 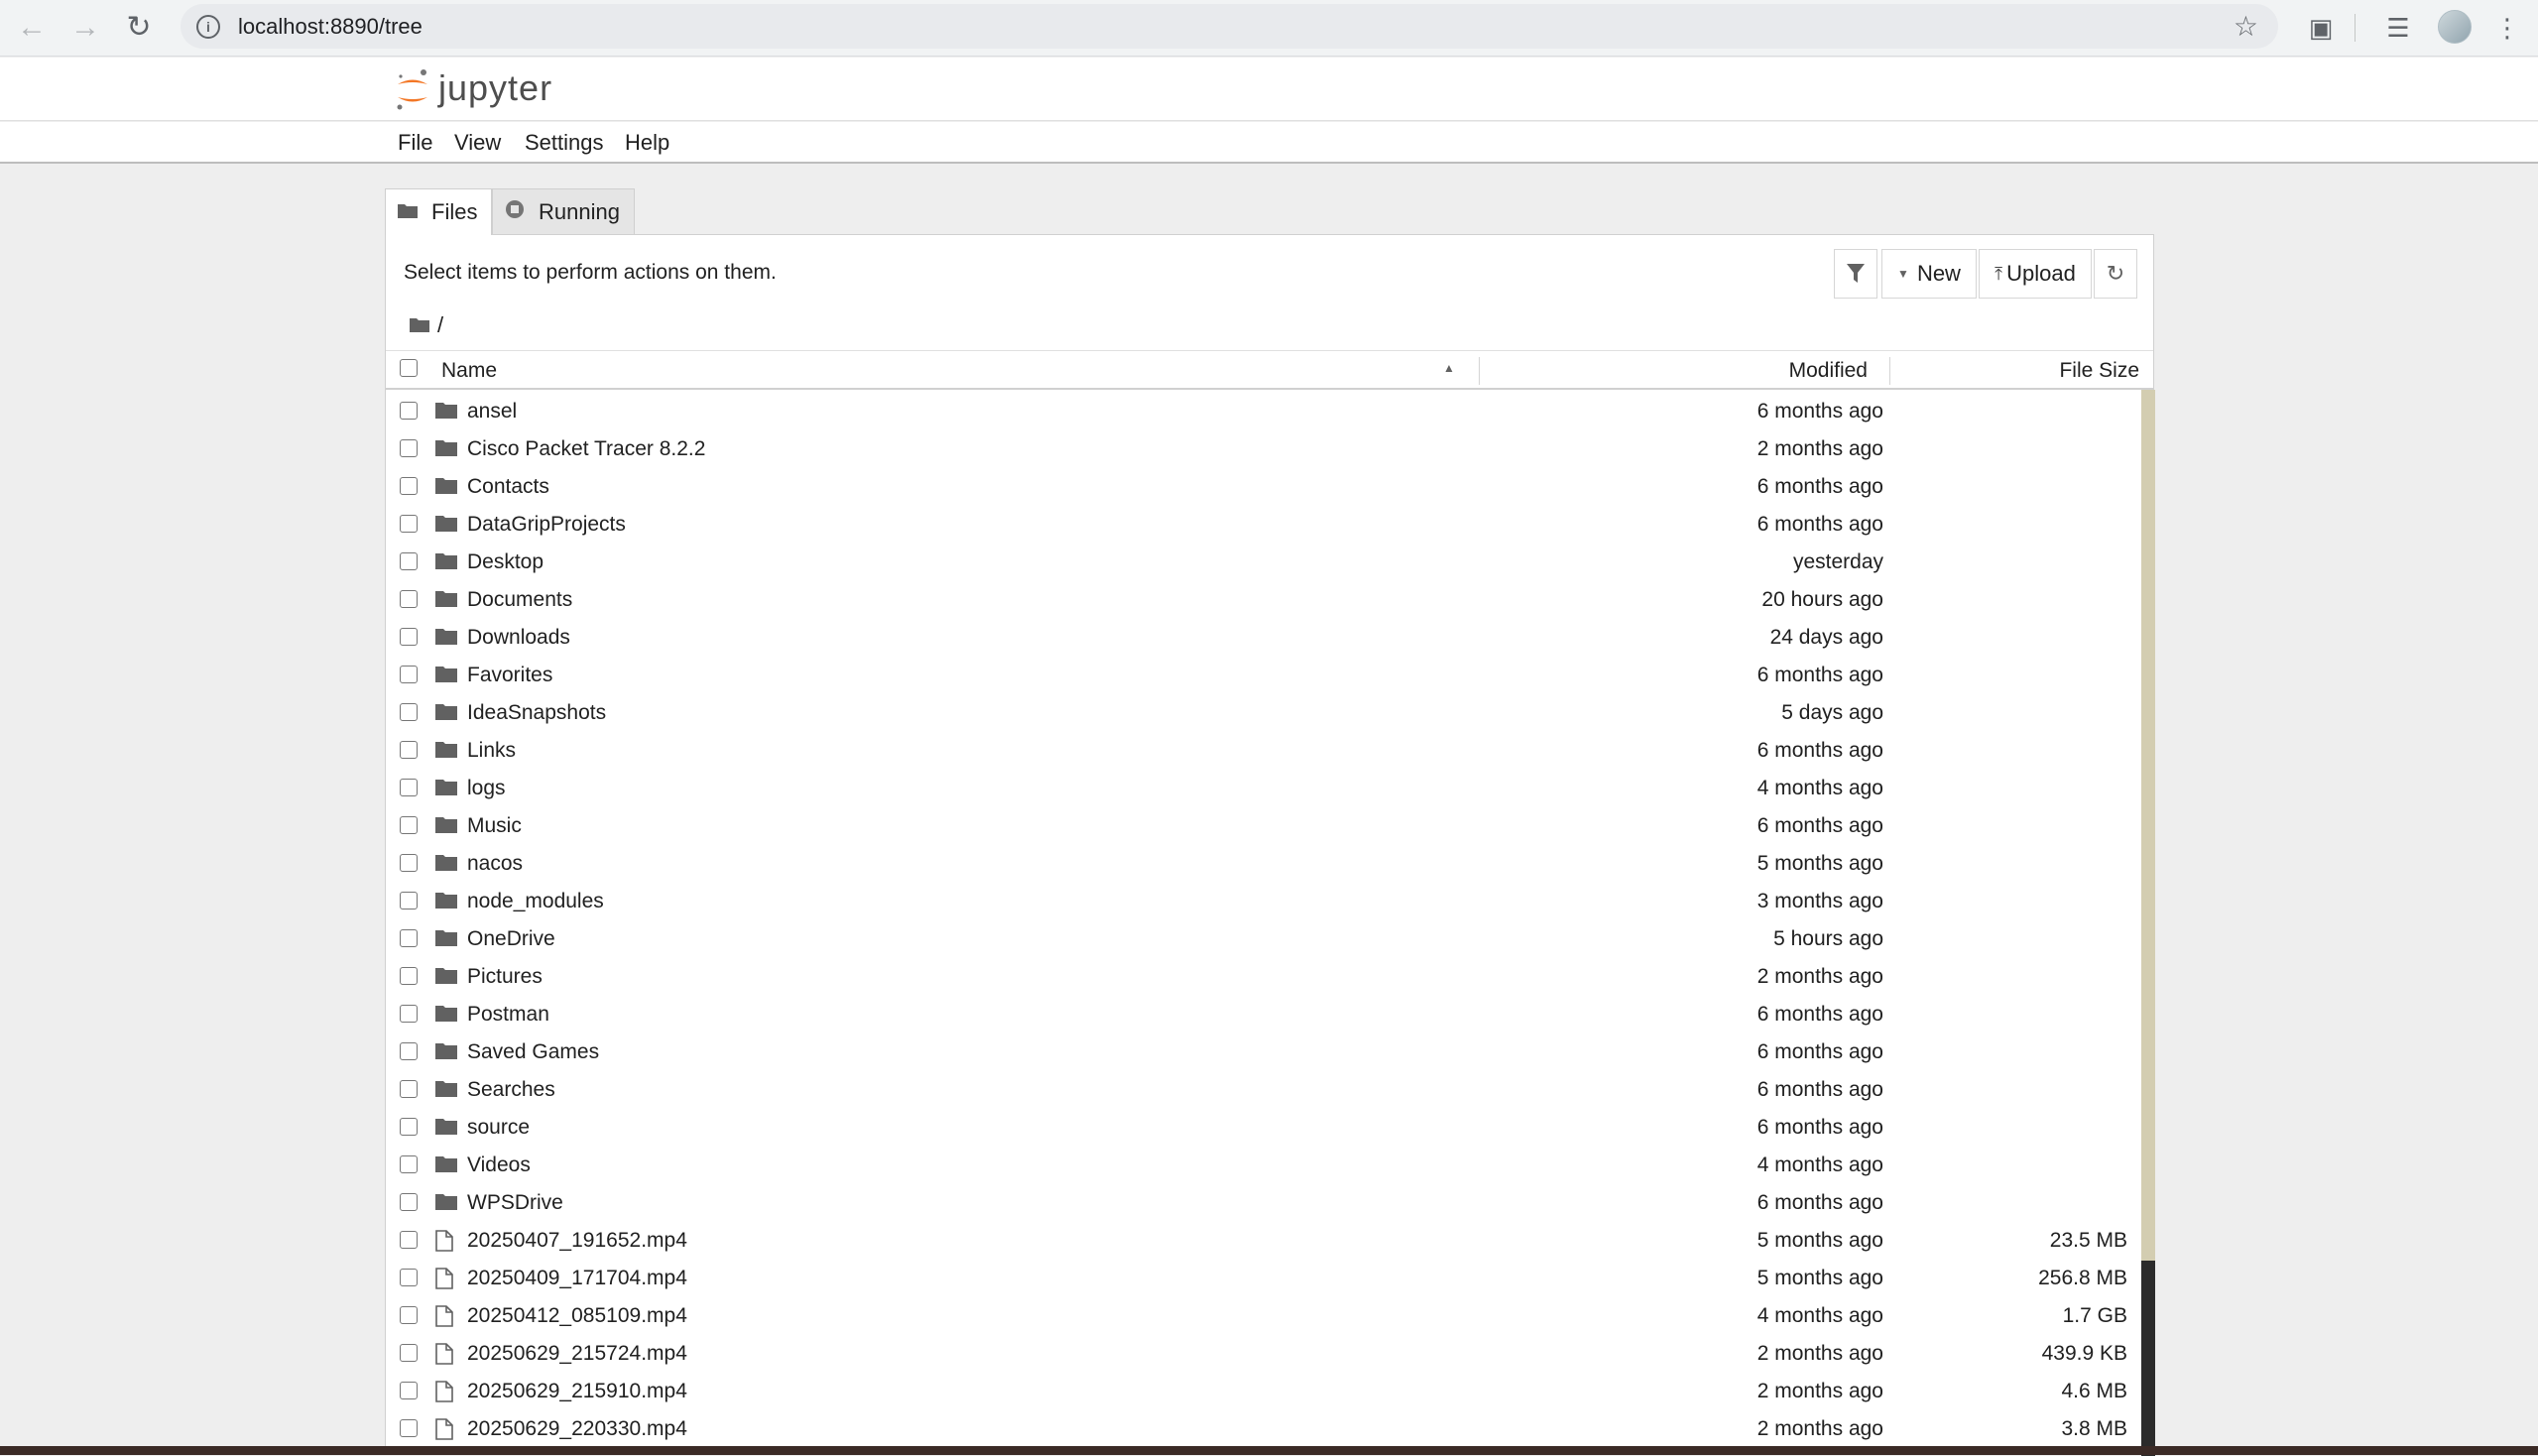 I want to click on back-button: ←, so click(x=32, y=28).